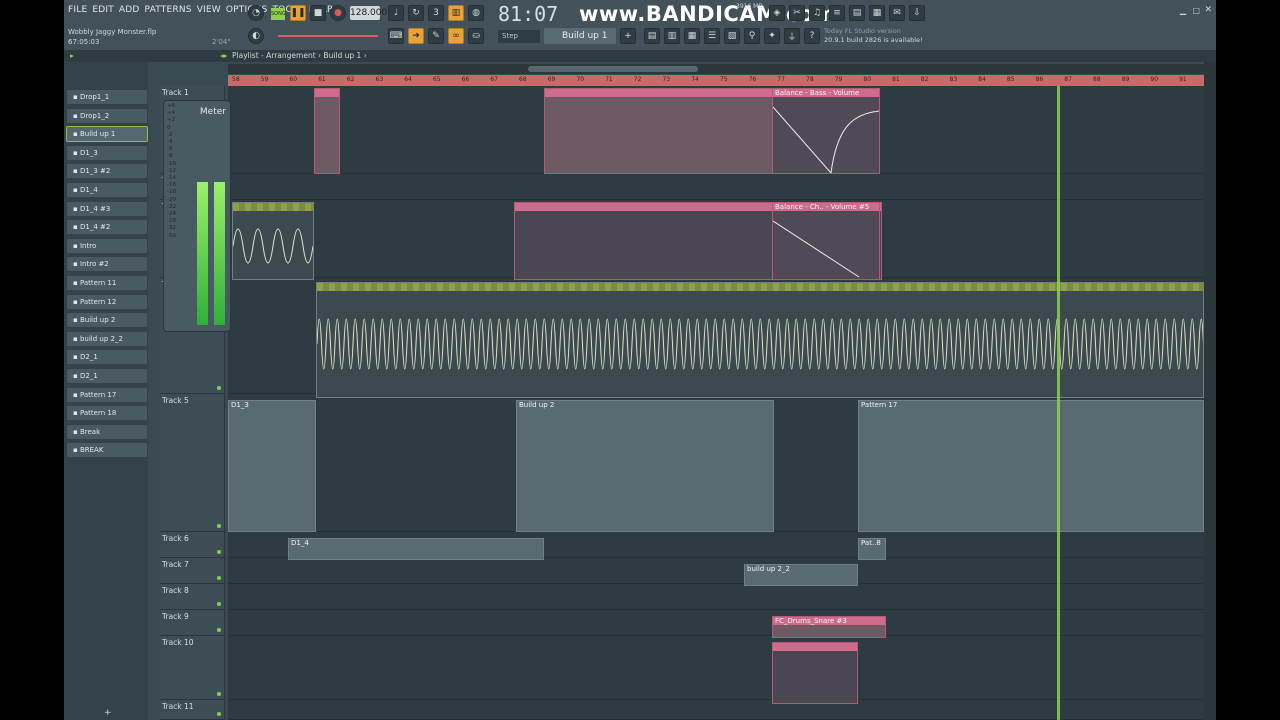 The image size is (1280, 720). What do you see at coordinates (396, 13) in the screenshot?
I see `metronome-icon: ♩` at bounding box center [396, 13].